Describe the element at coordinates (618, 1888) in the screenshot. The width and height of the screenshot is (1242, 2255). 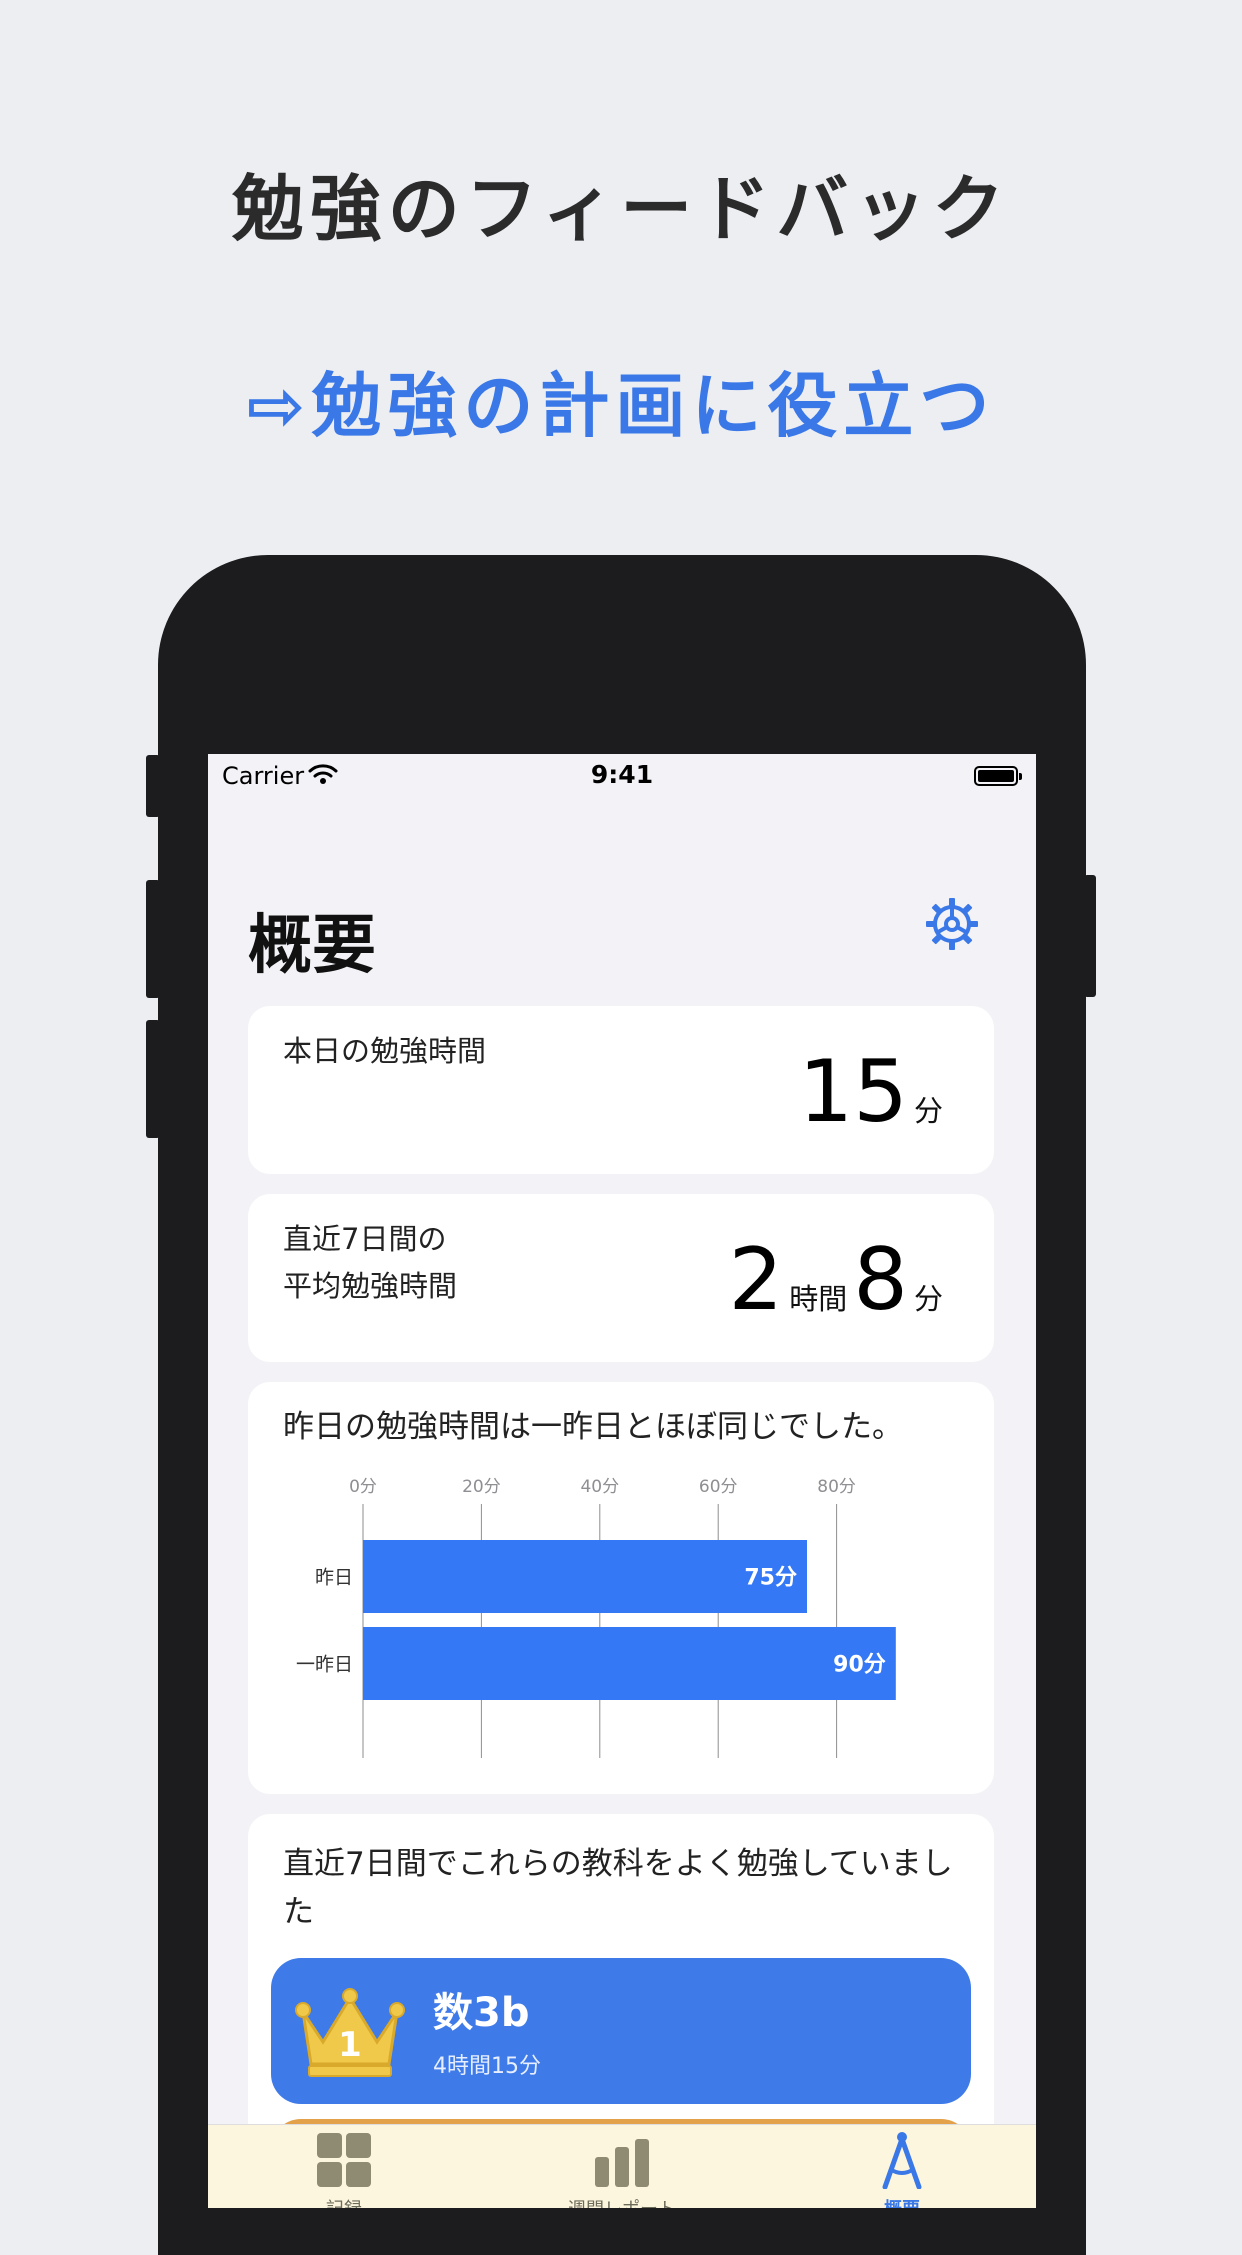
I see `subject-ranking-message: 直近7日間でこれらの教科をよく勉強していました` at that location.